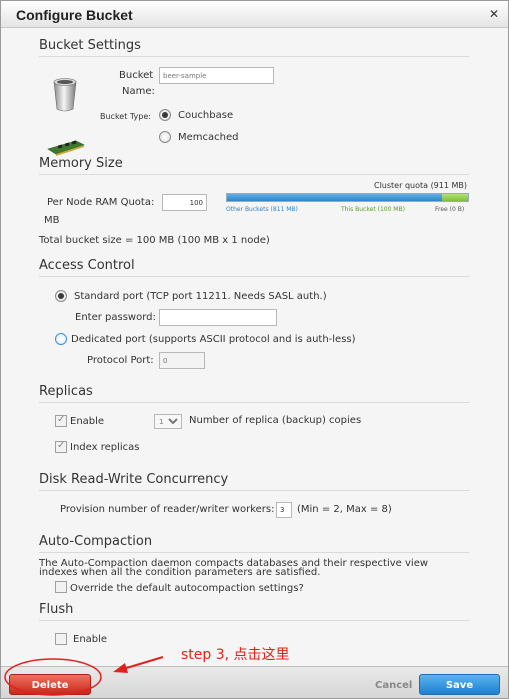  Describe the element at coordinates (334, 197) in the screenshot. I see `bar-other-buckets` at that location.